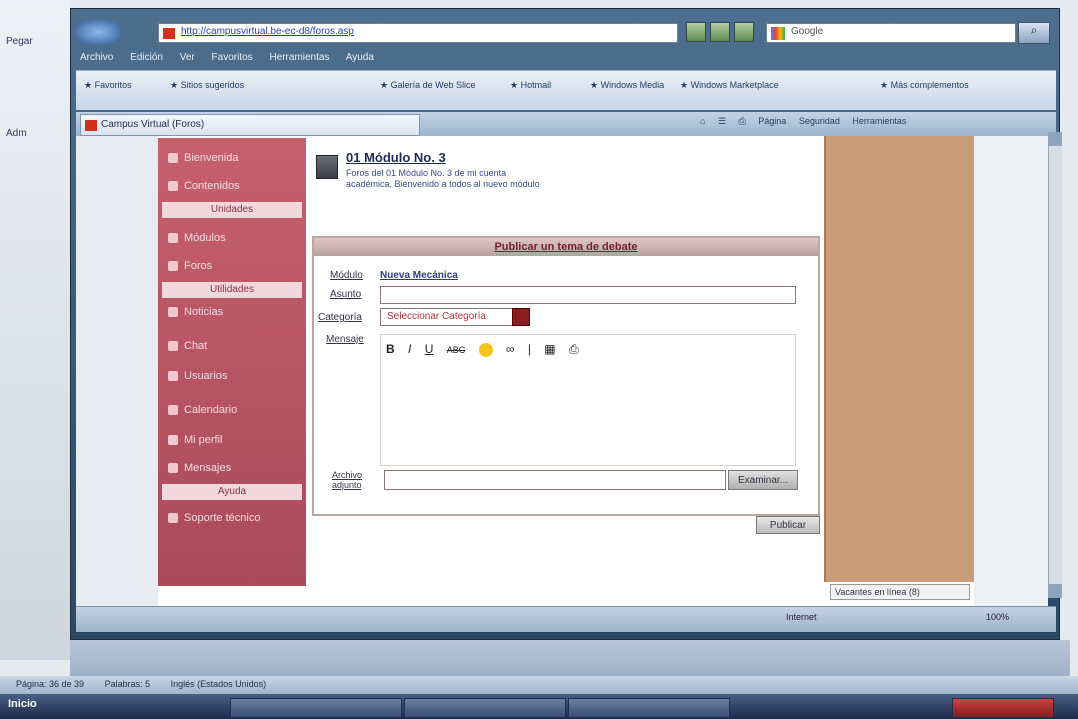  What do you see at coordinates (627, 85) in the screenshot?
I see `favorite-link: ★ Windows Media` at bounding box center [627, 85].